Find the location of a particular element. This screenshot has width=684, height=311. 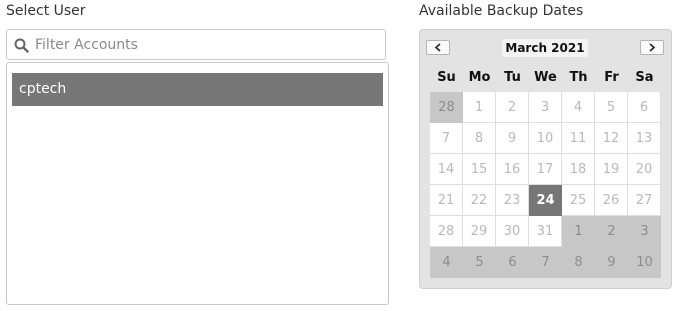

calendar-day-outside: 28 is located at coordinates (446, 107).